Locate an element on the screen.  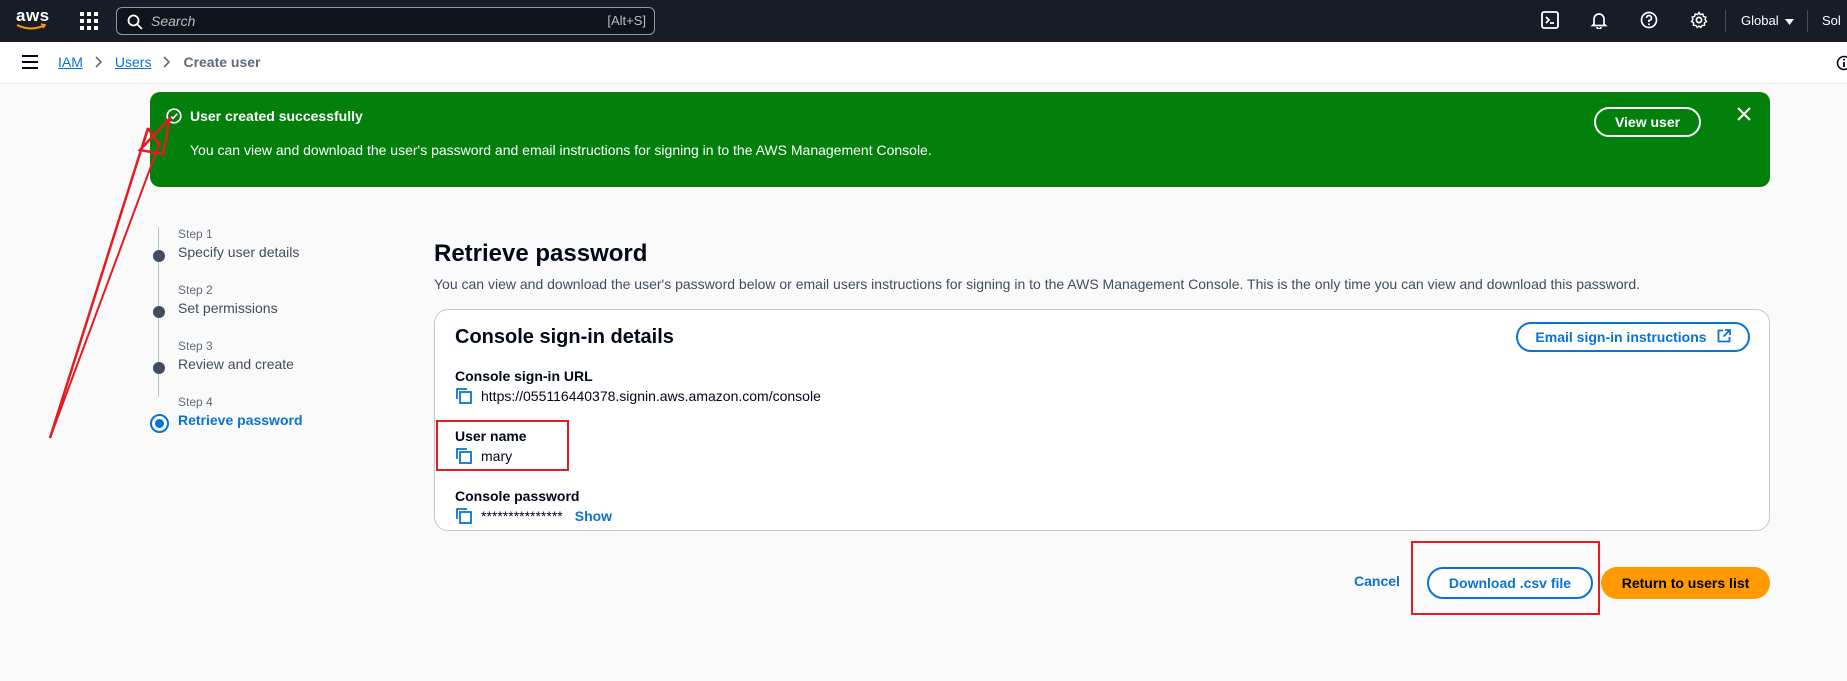
flash-title: User created successfully is located at coordinates (276, 116).